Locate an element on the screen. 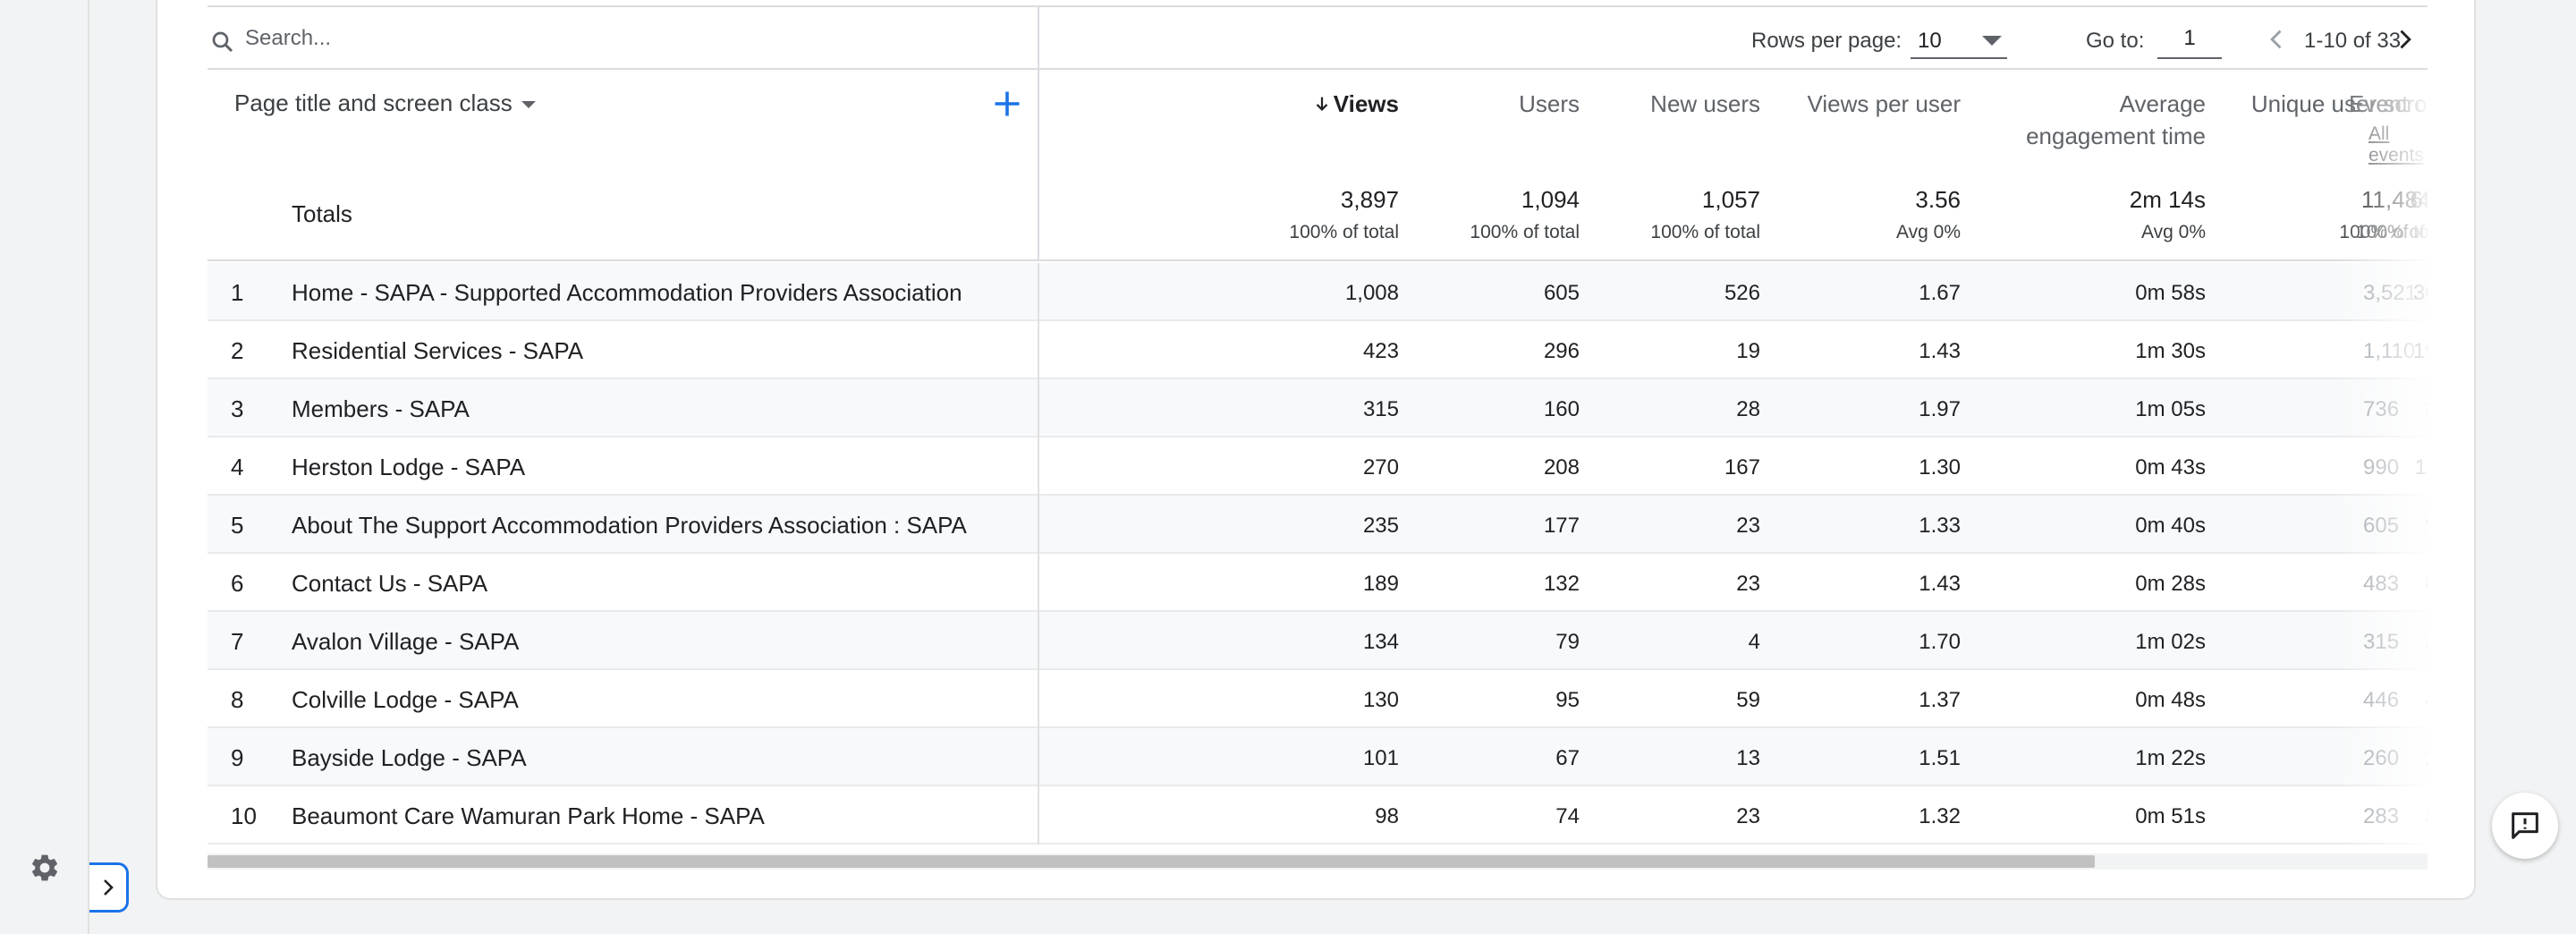 The width and height of the screenshot is (2576, 934). page-title-cell: Residential Services - SAPA is located at coordinates (437, 351).